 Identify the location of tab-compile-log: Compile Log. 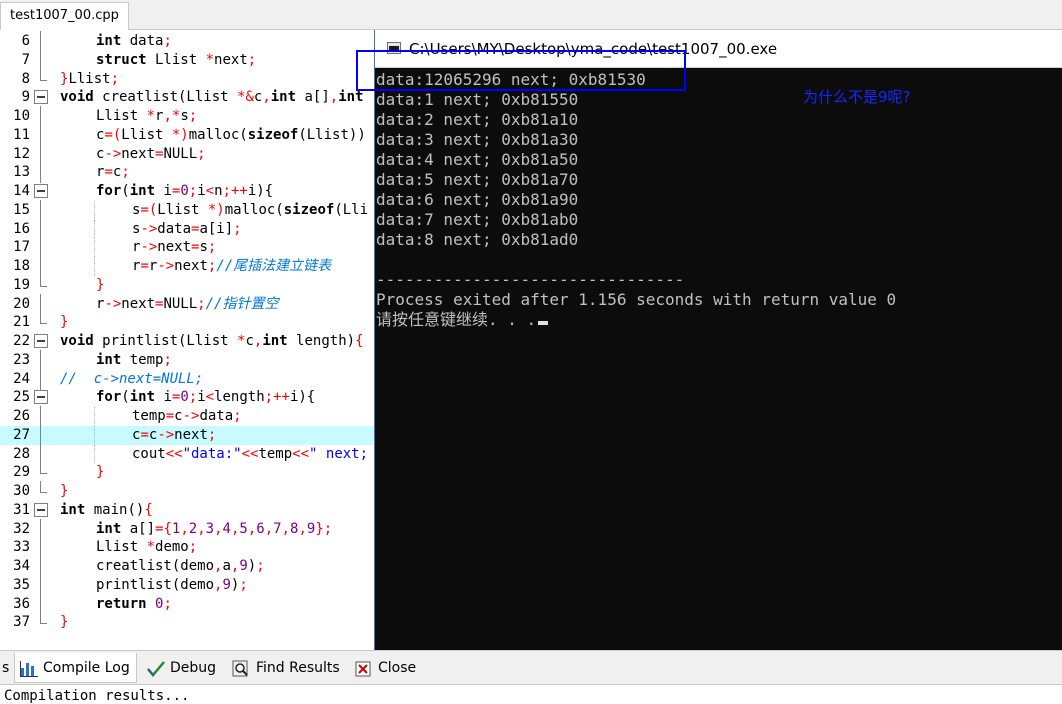
(75, 668).